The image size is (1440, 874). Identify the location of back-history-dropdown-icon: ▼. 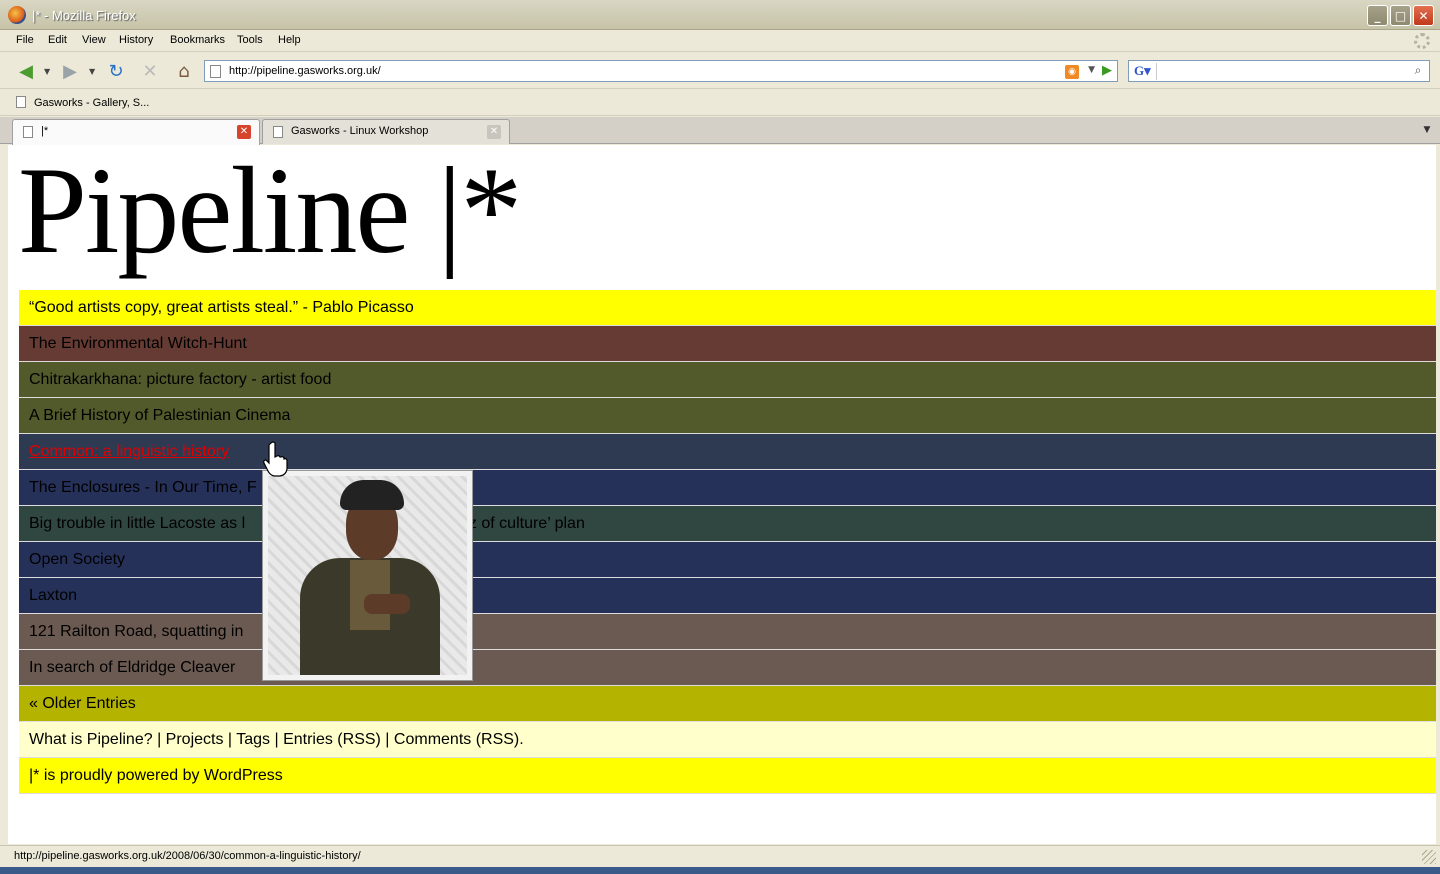
(47, 71).